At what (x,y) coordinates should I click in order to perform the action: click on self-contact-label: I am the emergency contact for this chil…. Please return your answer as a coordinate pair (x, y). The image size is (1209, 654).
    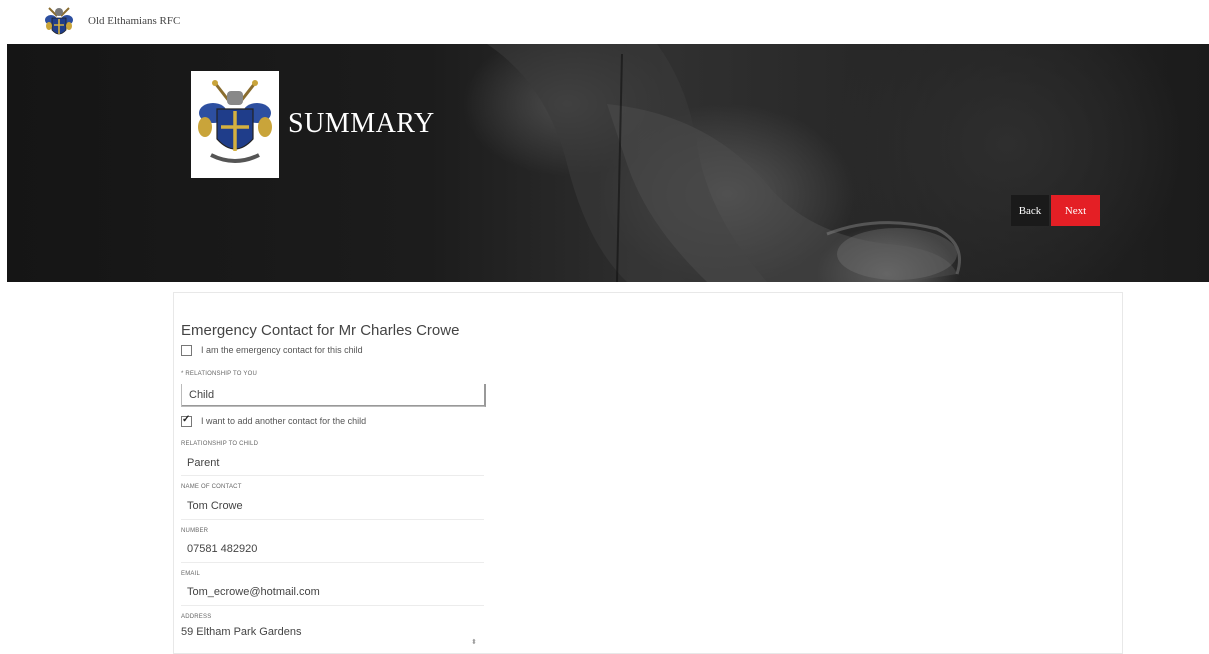
    Looking at the image, I should click on (282, 350).